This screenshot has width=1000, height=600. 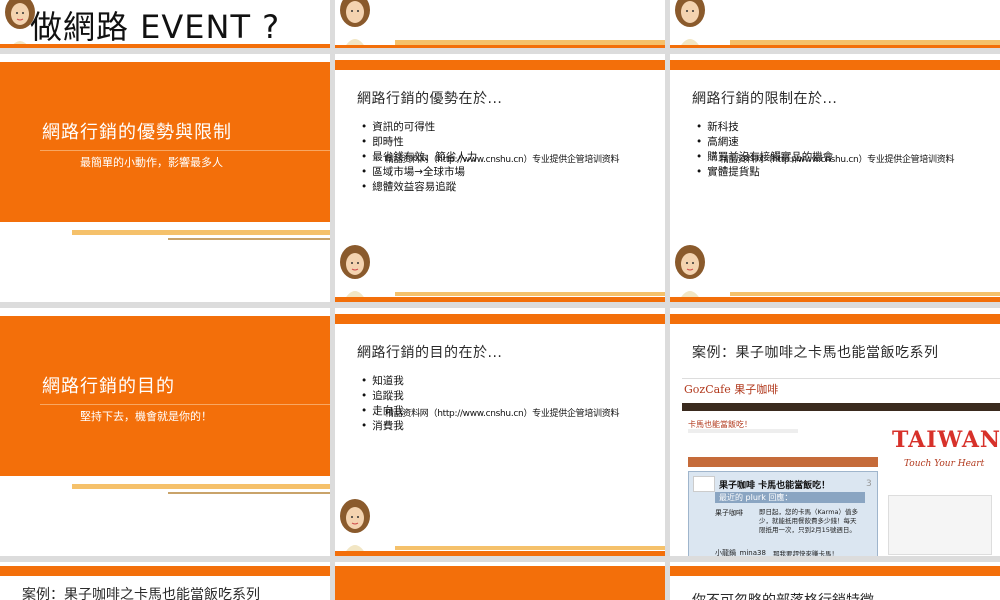 I want to click on title-band: 網路行銷的目的 堅持下去，機會就是你的！, so click(x=165, y=396).